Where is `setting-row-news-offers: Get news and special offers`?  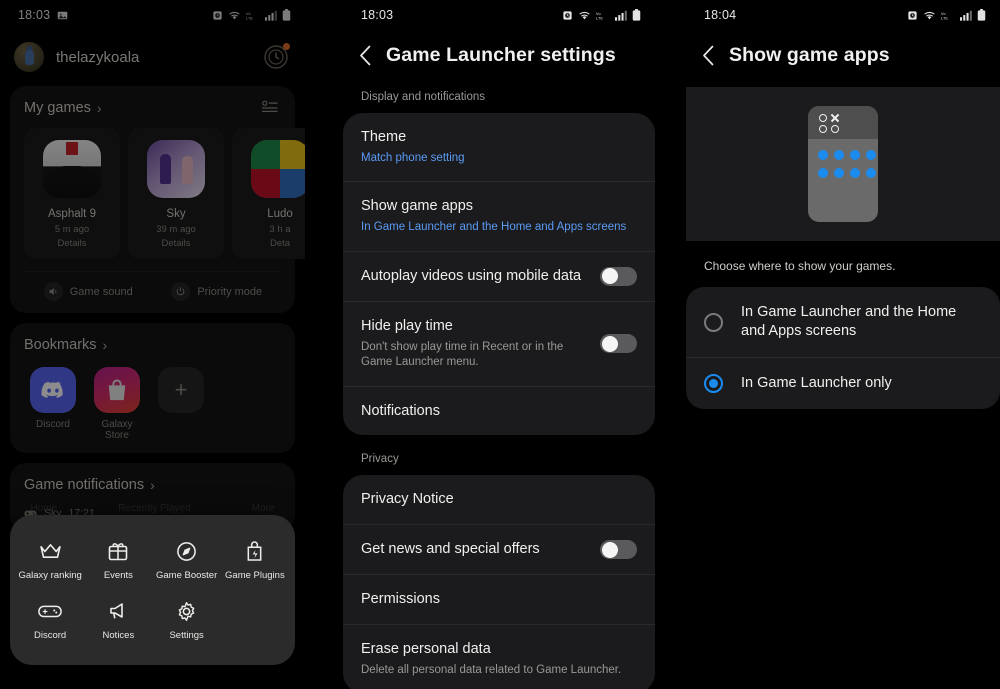 setting-row-news-offers: Get news and special offers is located at coordinates (499, 549).